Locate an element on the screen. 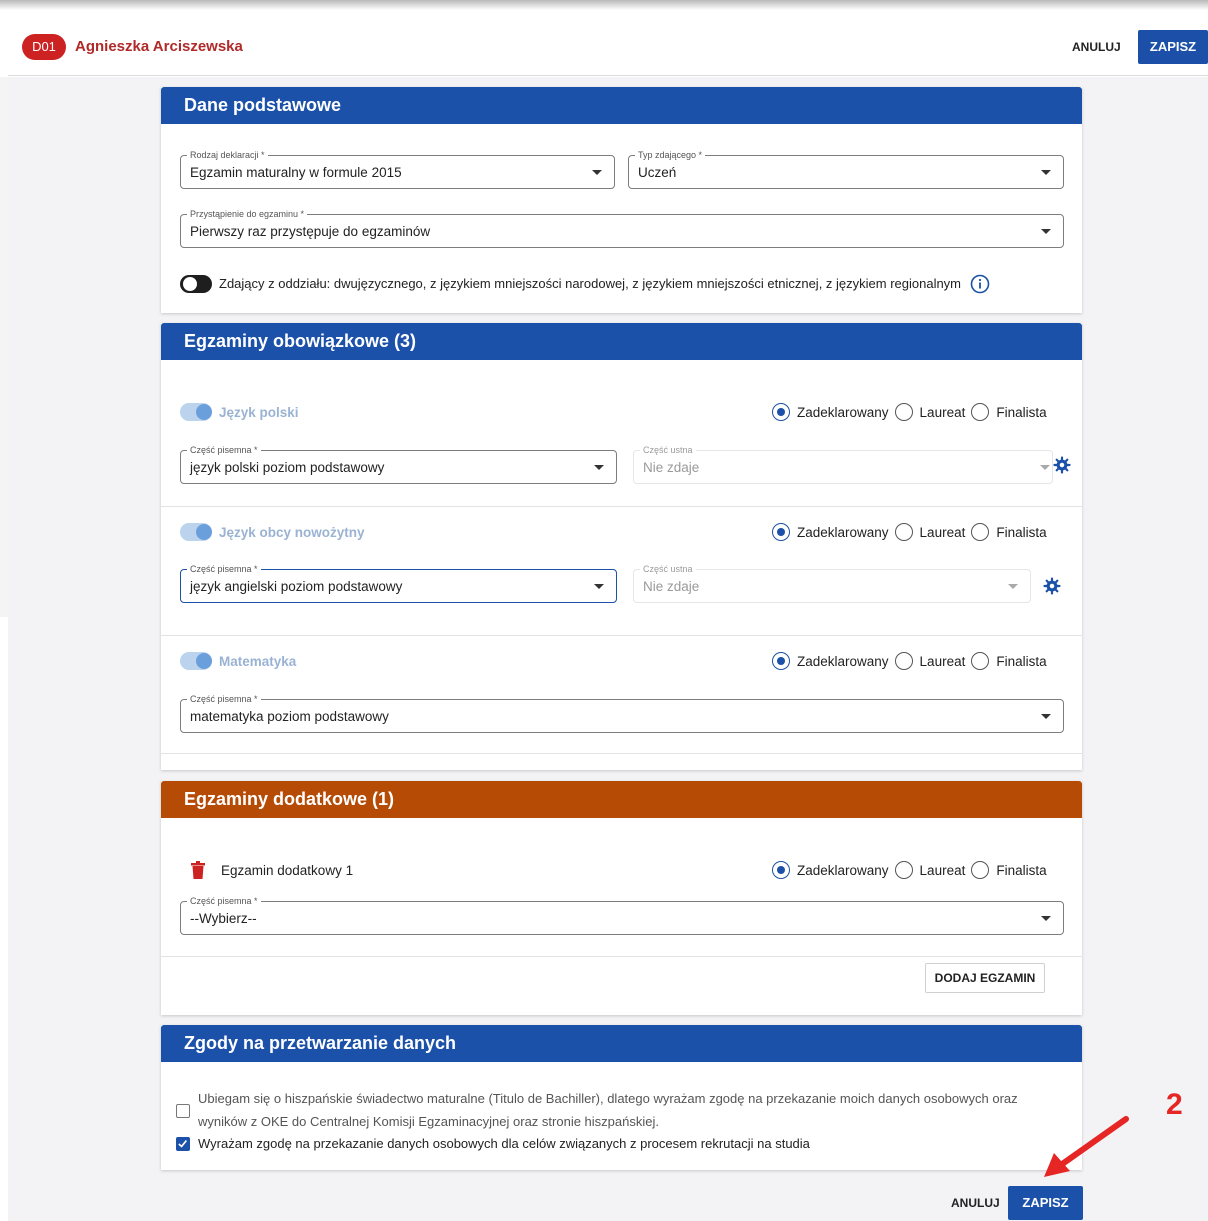  check-icon is located at coordinates (182, 1144).